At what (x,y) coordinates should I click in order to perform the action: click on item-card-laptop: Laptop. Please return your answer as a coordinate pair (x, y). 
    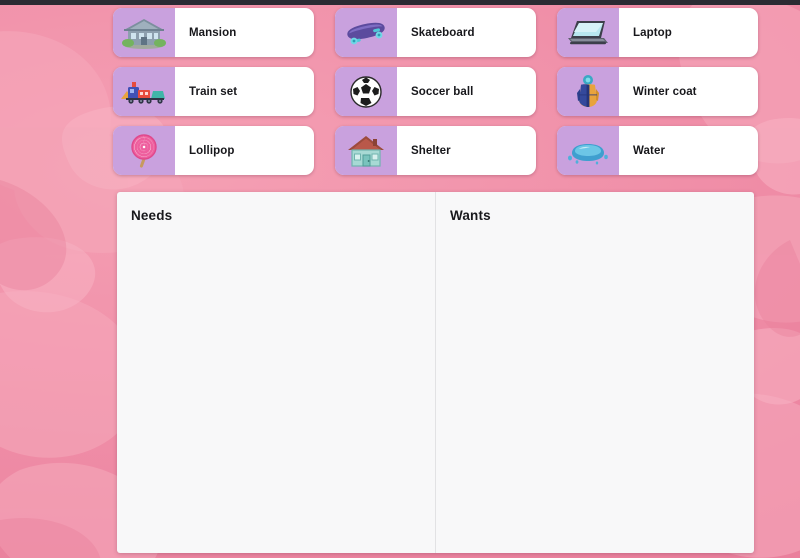
    Looking at the image, I should click on (657, 32).